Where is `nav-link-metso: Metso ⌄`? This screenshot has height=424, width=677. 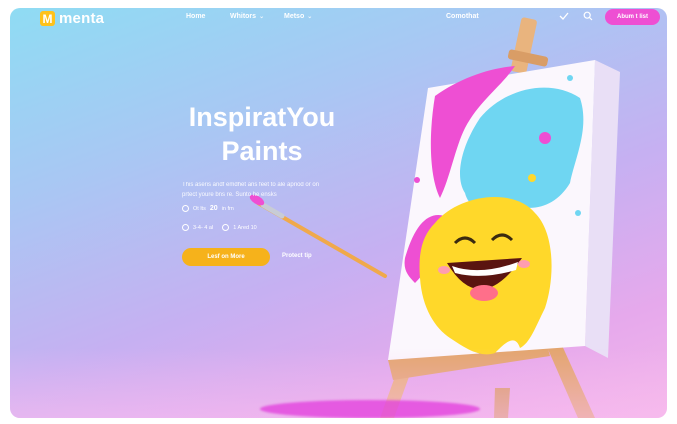
nav-link-metso: Metso ⌄ is located at coordinates (298, 16).